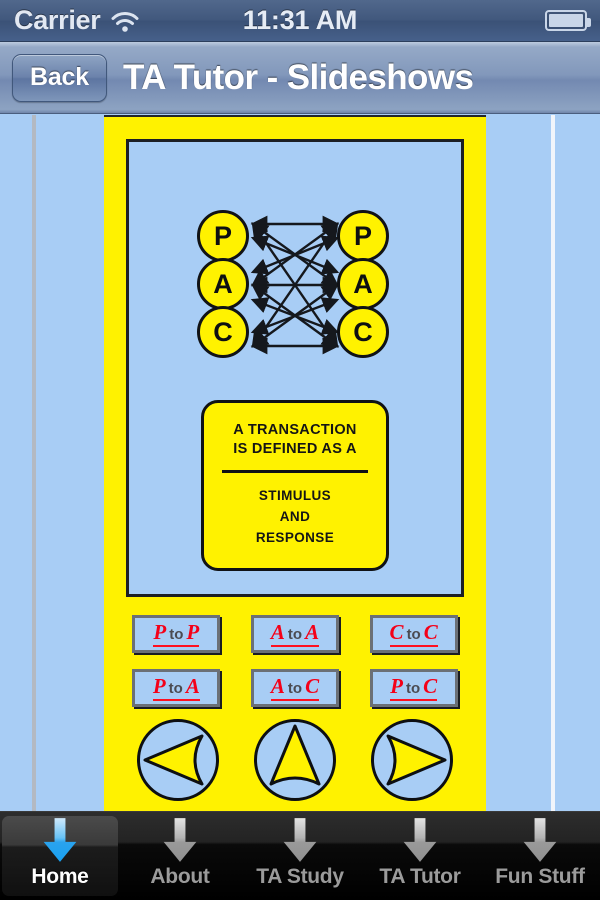 The image size is (600, 900). I want to click on right-rail, so click(553, 463).